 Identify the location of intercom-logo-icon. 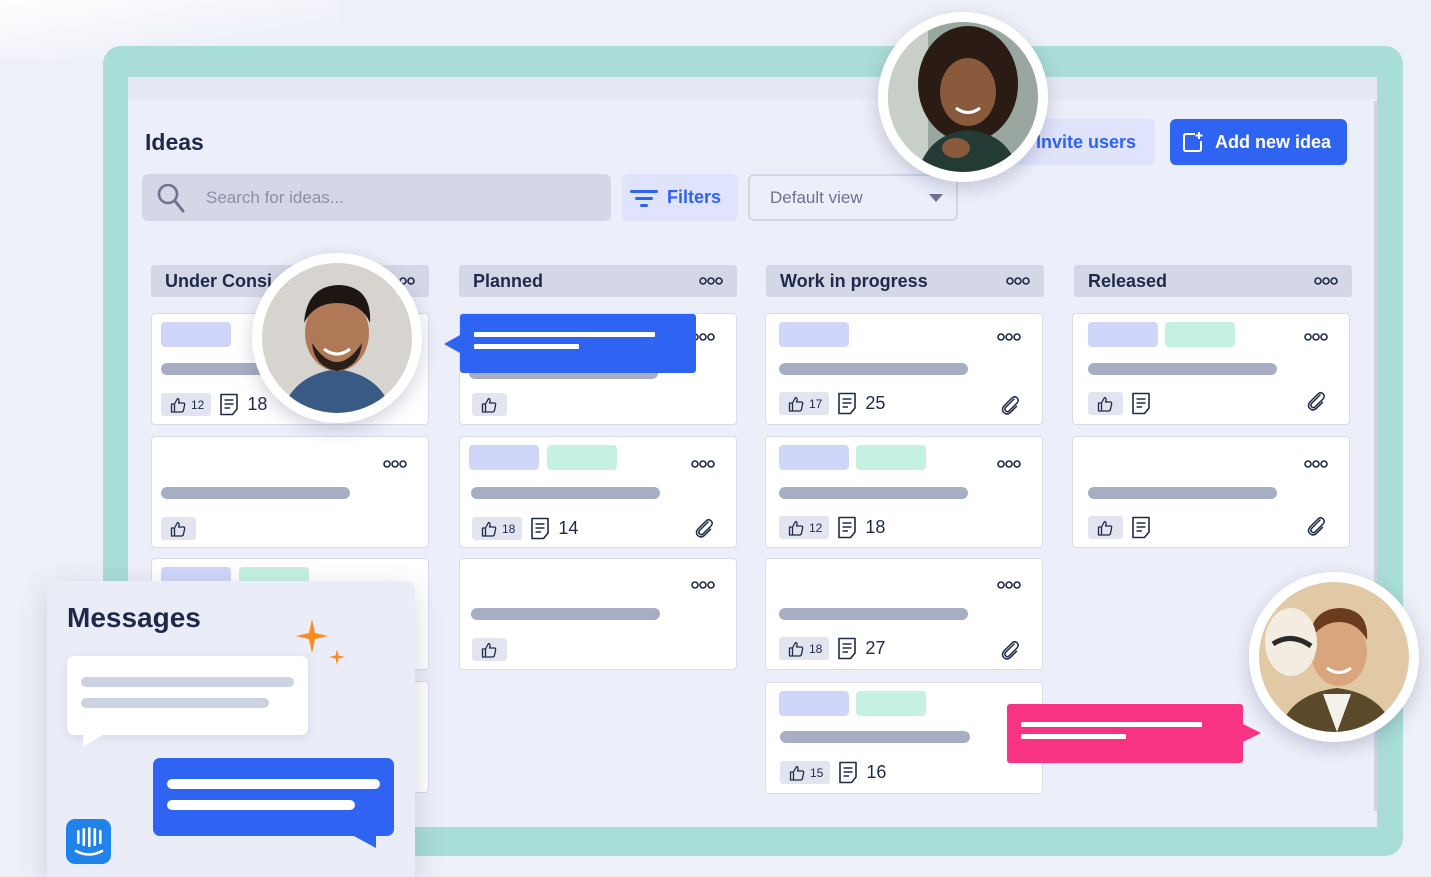
(88, 841).